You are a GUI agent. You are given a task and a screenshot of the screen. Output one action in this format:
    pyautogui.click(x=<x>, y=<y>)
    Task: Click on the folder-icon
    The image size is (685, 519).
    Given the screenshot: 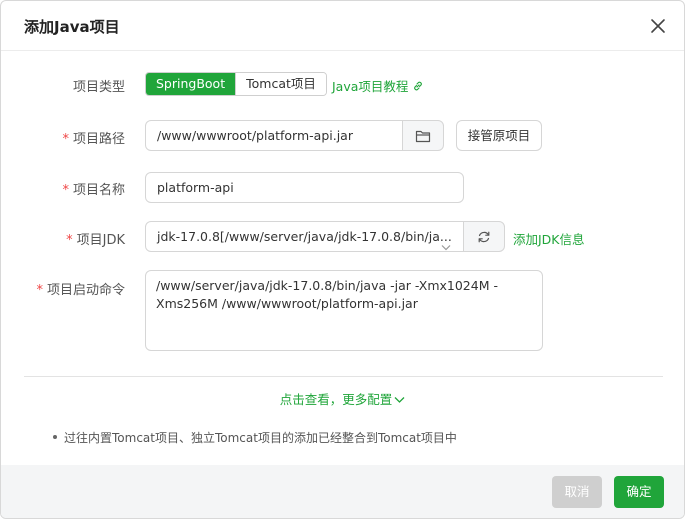 What is the action you would take?
    pyautogui.click(x=423, y=135)
    